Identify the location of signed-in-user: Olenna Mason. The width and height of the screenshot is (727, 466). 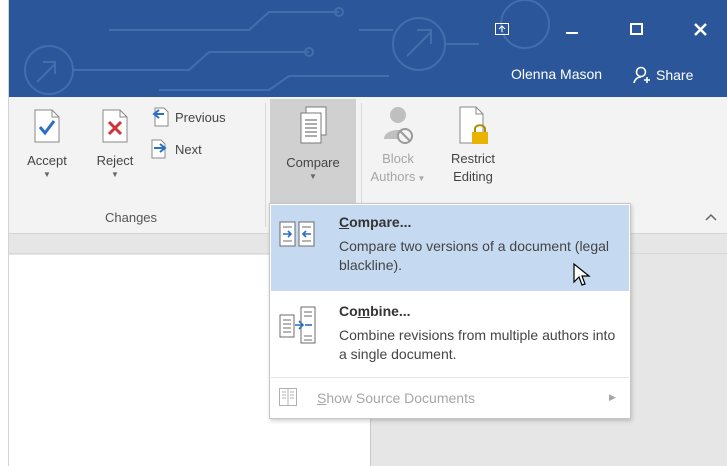
(556, 74).